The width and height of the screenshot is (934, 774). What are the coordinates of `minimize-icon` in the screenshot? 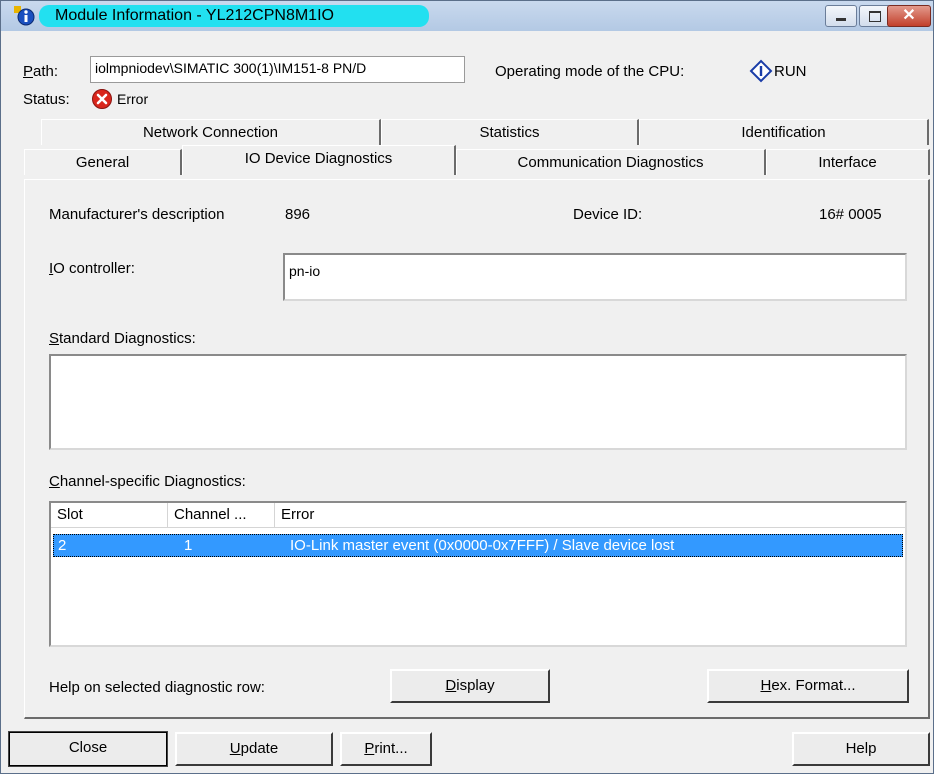 It's located at (841, 19).